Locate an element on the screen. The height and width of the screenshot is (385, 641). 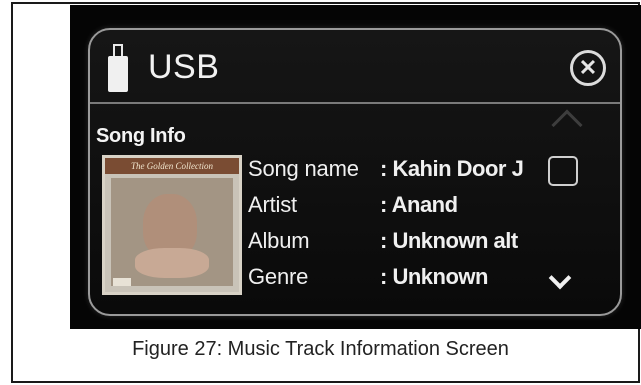
album-art: The Golden Collection is located at coordinates (172, 225).